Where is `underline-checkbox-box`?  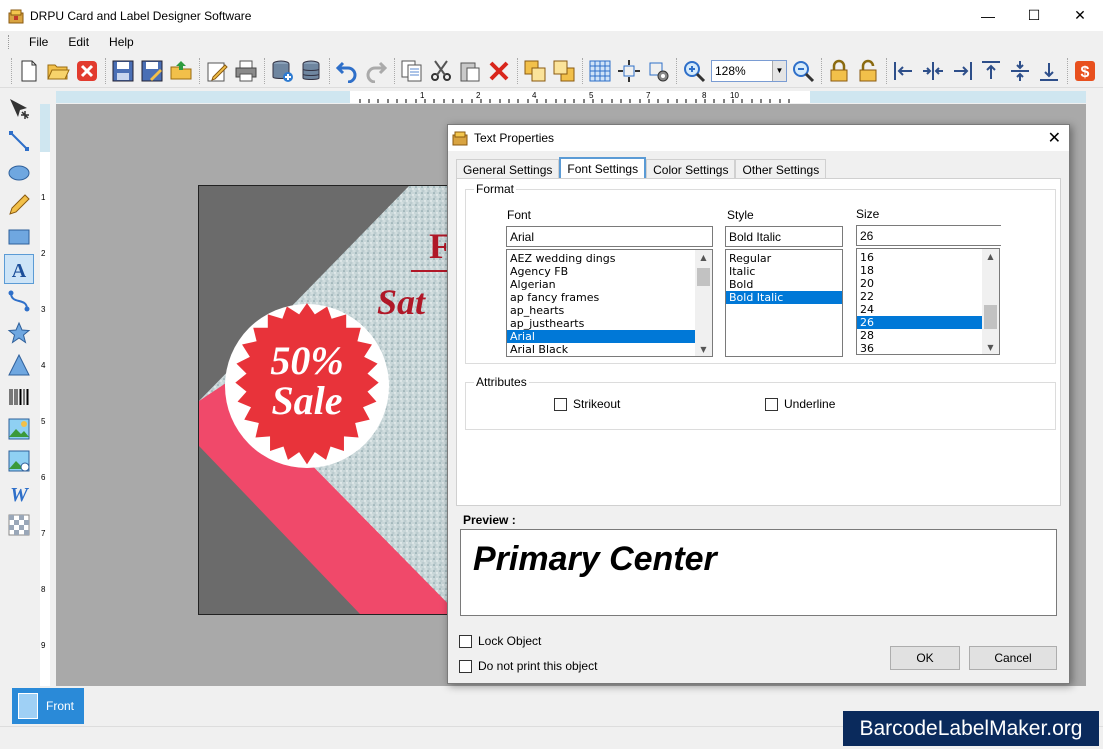 underline-checkbox-box is located at coordinates (771, 404).